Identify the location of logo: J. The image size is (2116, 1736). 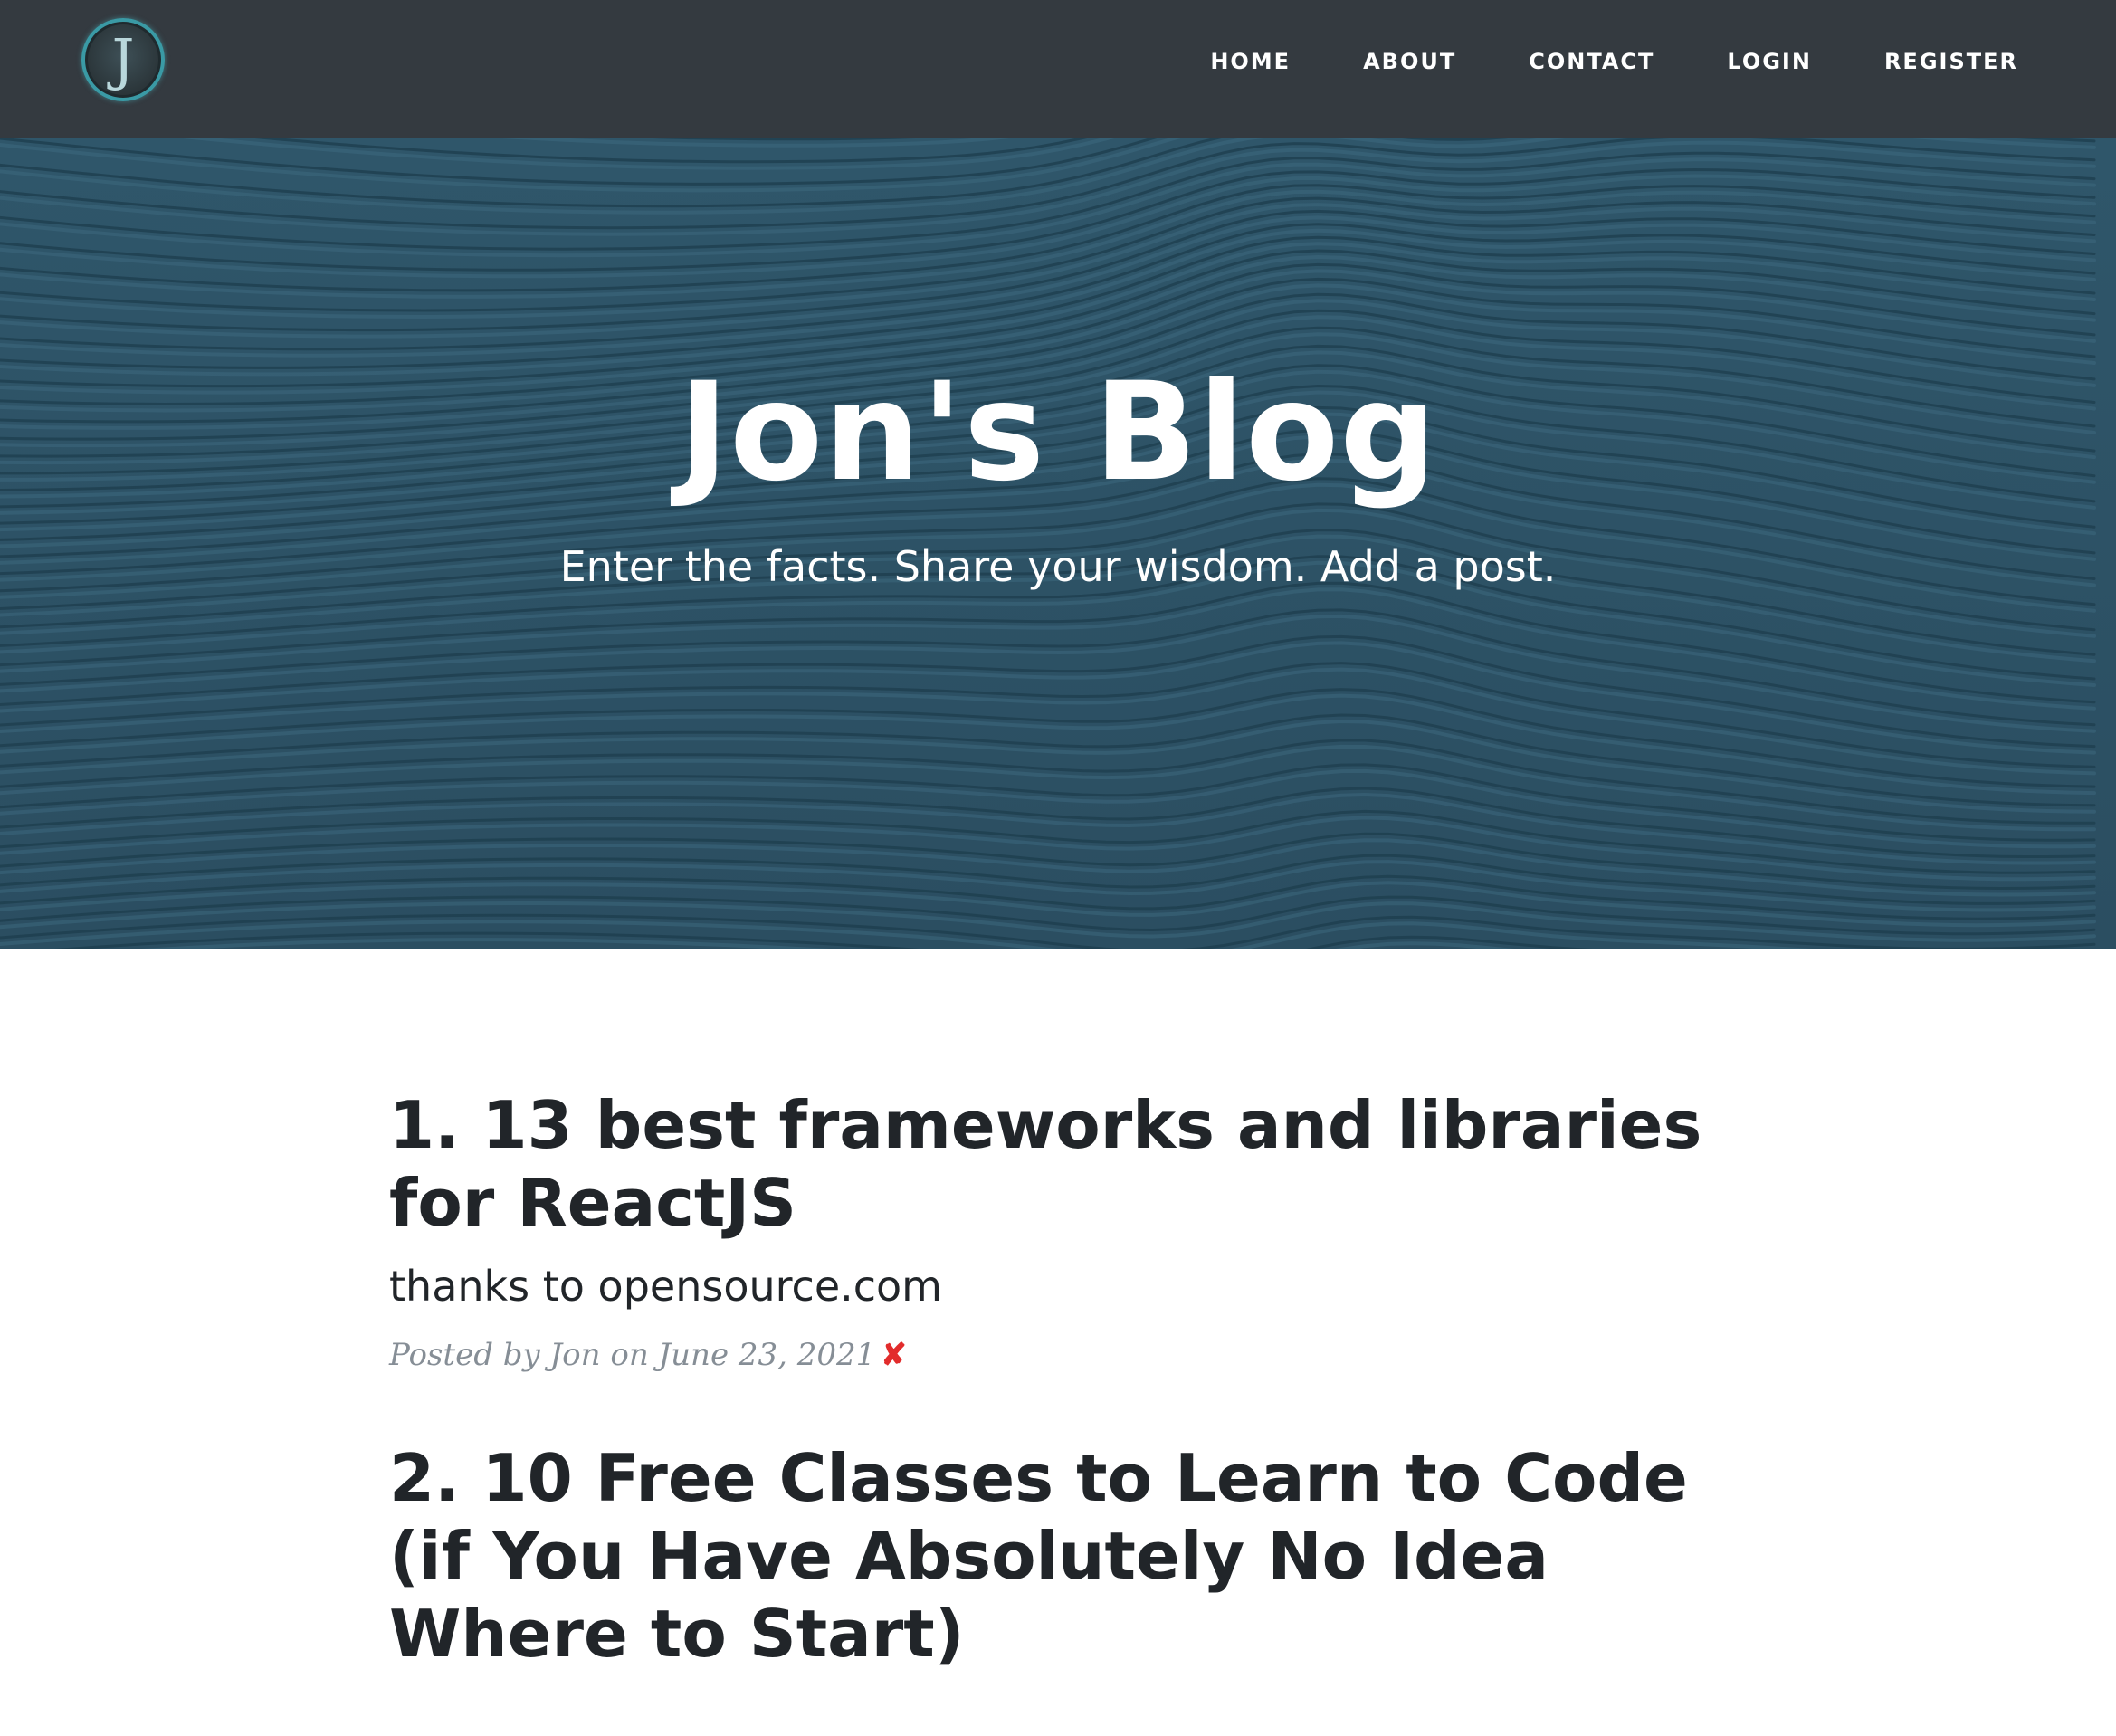
(123, 59).